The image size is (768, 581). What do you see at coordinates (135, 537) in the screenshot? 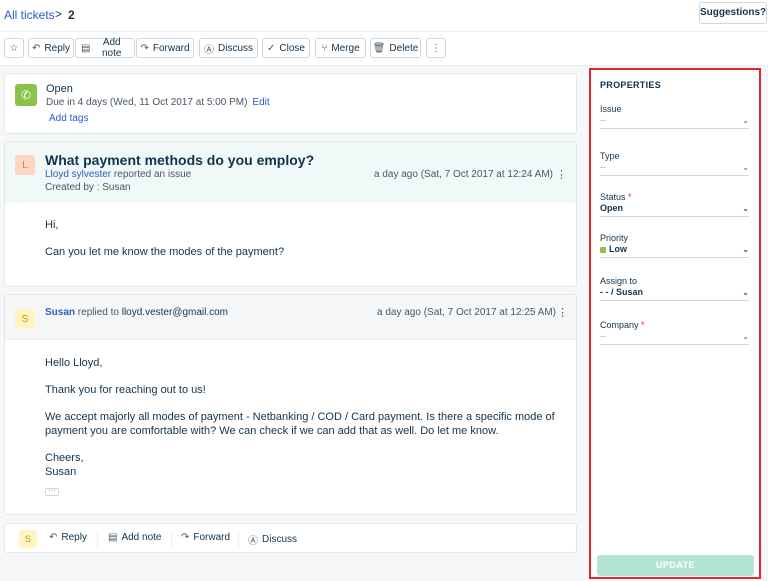
I see `reply-bar-add-note-button: ▤ Add note` at bounding box center [135, 537].